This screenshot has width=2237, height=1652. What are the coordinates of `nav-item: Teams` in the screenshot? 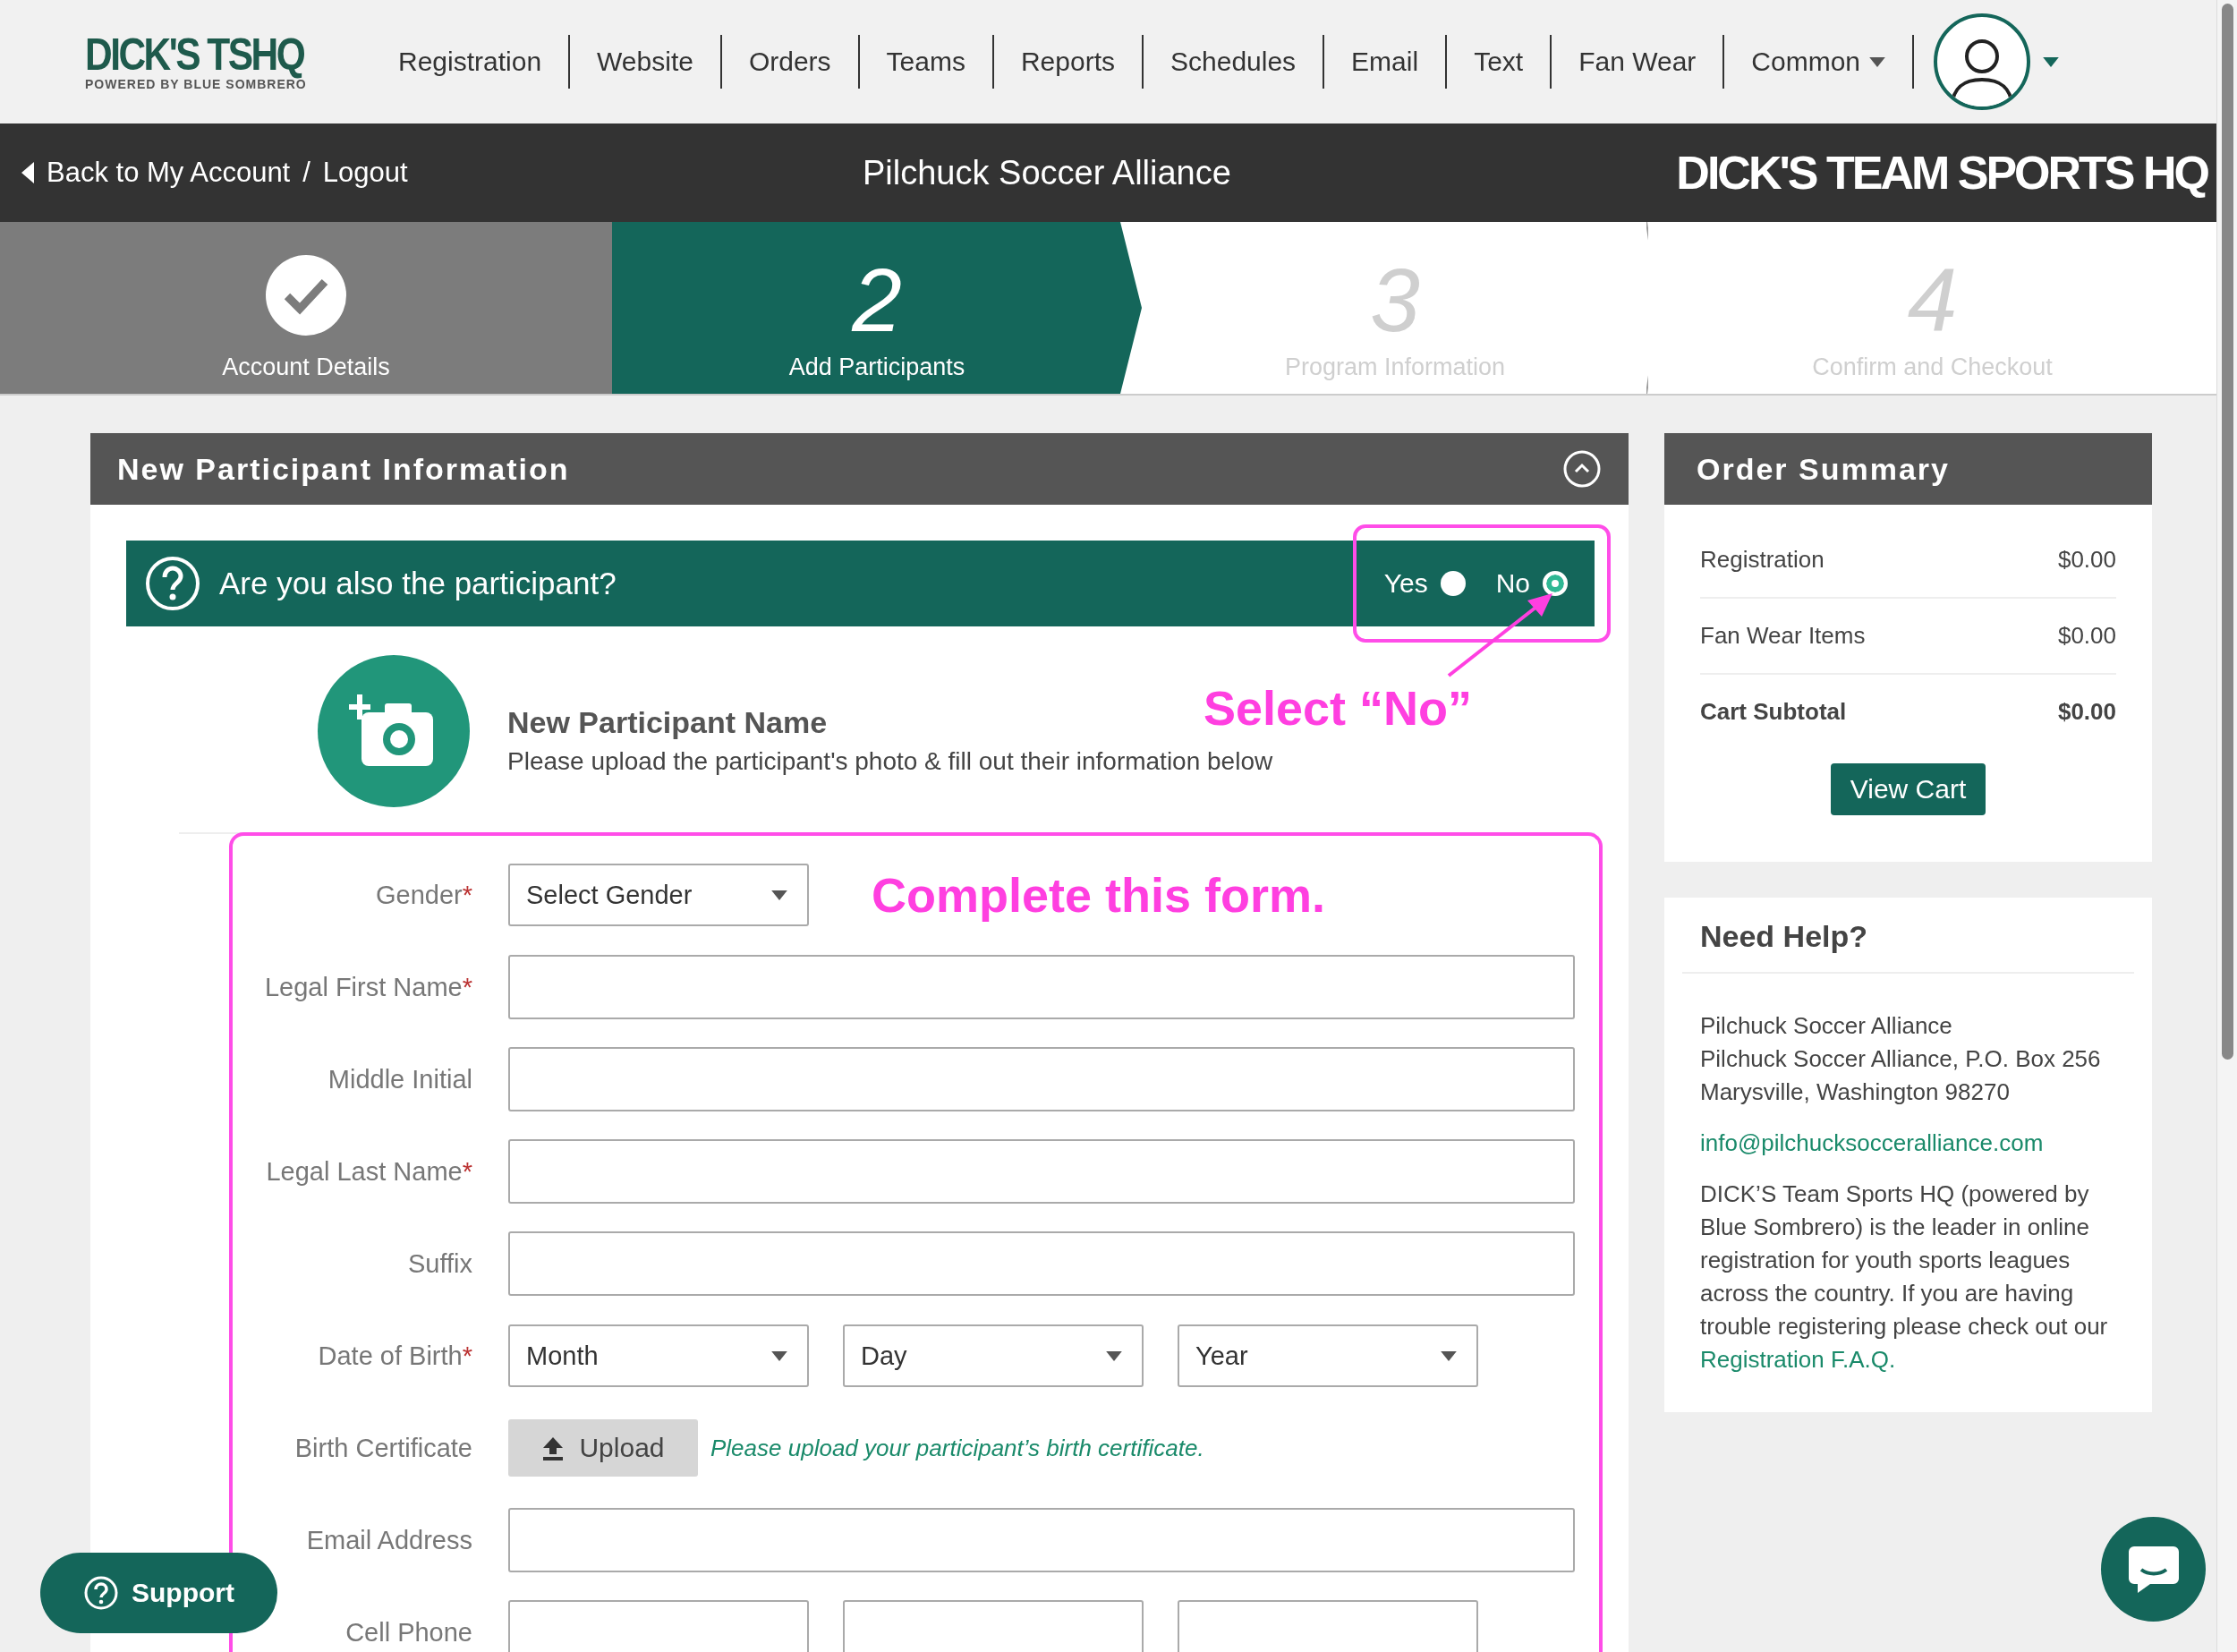 It's located at (926, 62).